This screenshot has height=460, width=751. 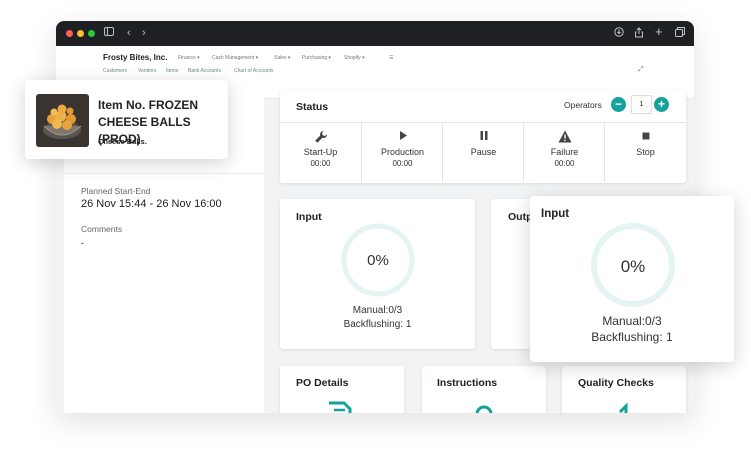 I want to click on input-percent: 0%, so click(x=378, y=260).